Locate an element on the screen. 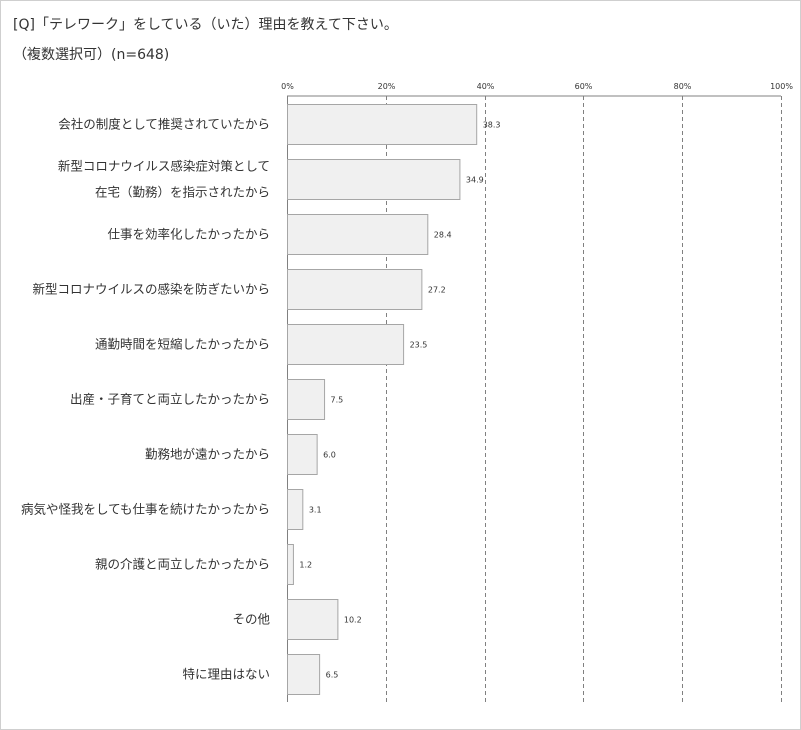 The image size is (801, 730). data-label: 6.0 is located at coordinates (329, 455).